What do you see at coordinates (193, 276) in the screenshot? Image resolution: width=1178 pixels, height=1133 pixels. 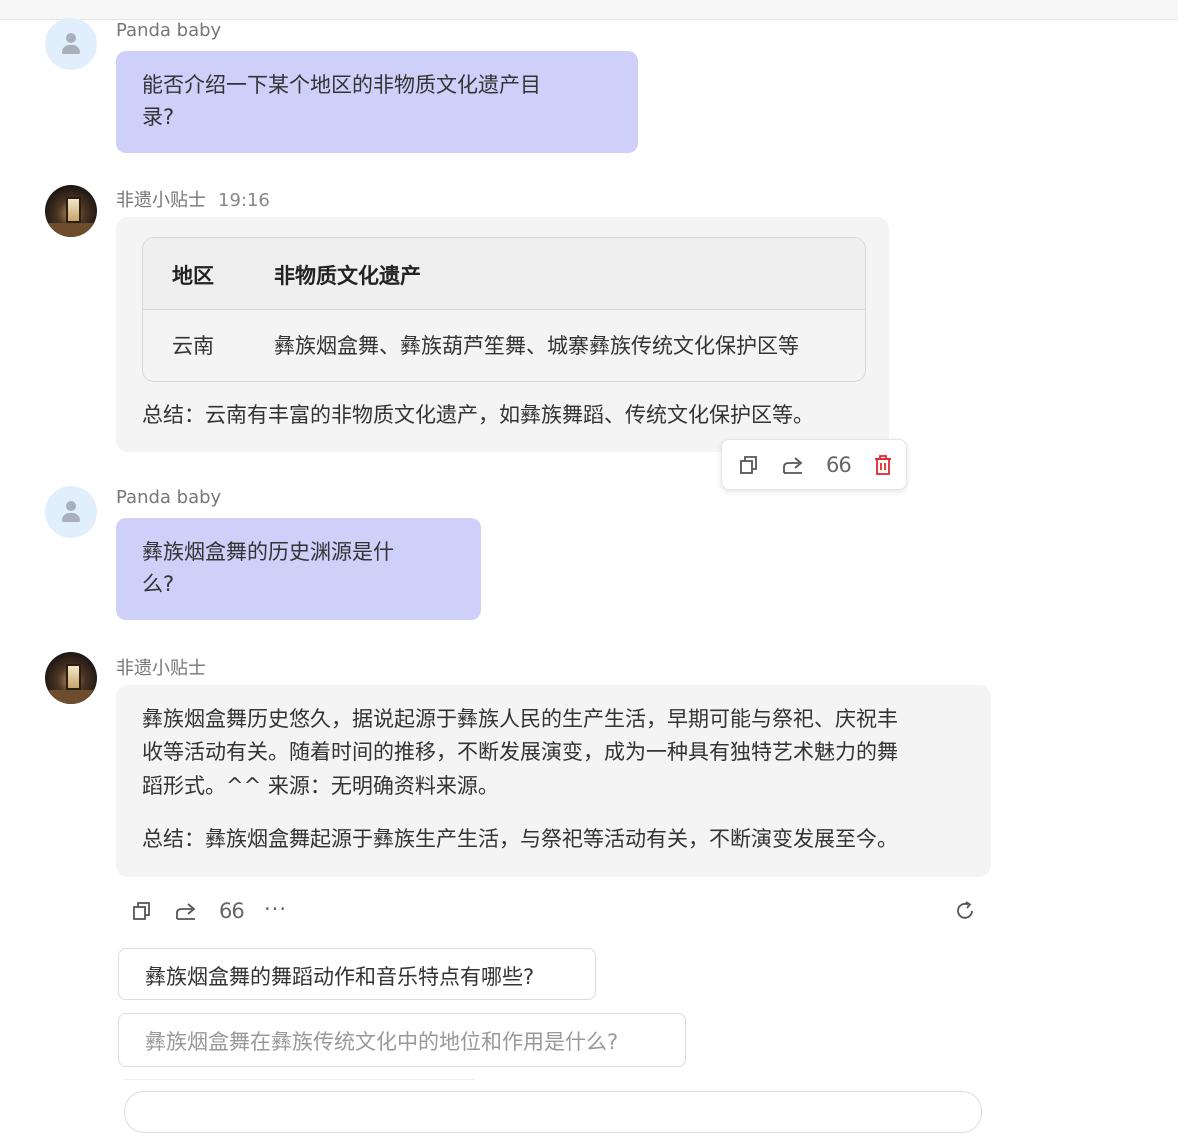 I see `table-header-cell: 地区` at bounding box center [193, 276].